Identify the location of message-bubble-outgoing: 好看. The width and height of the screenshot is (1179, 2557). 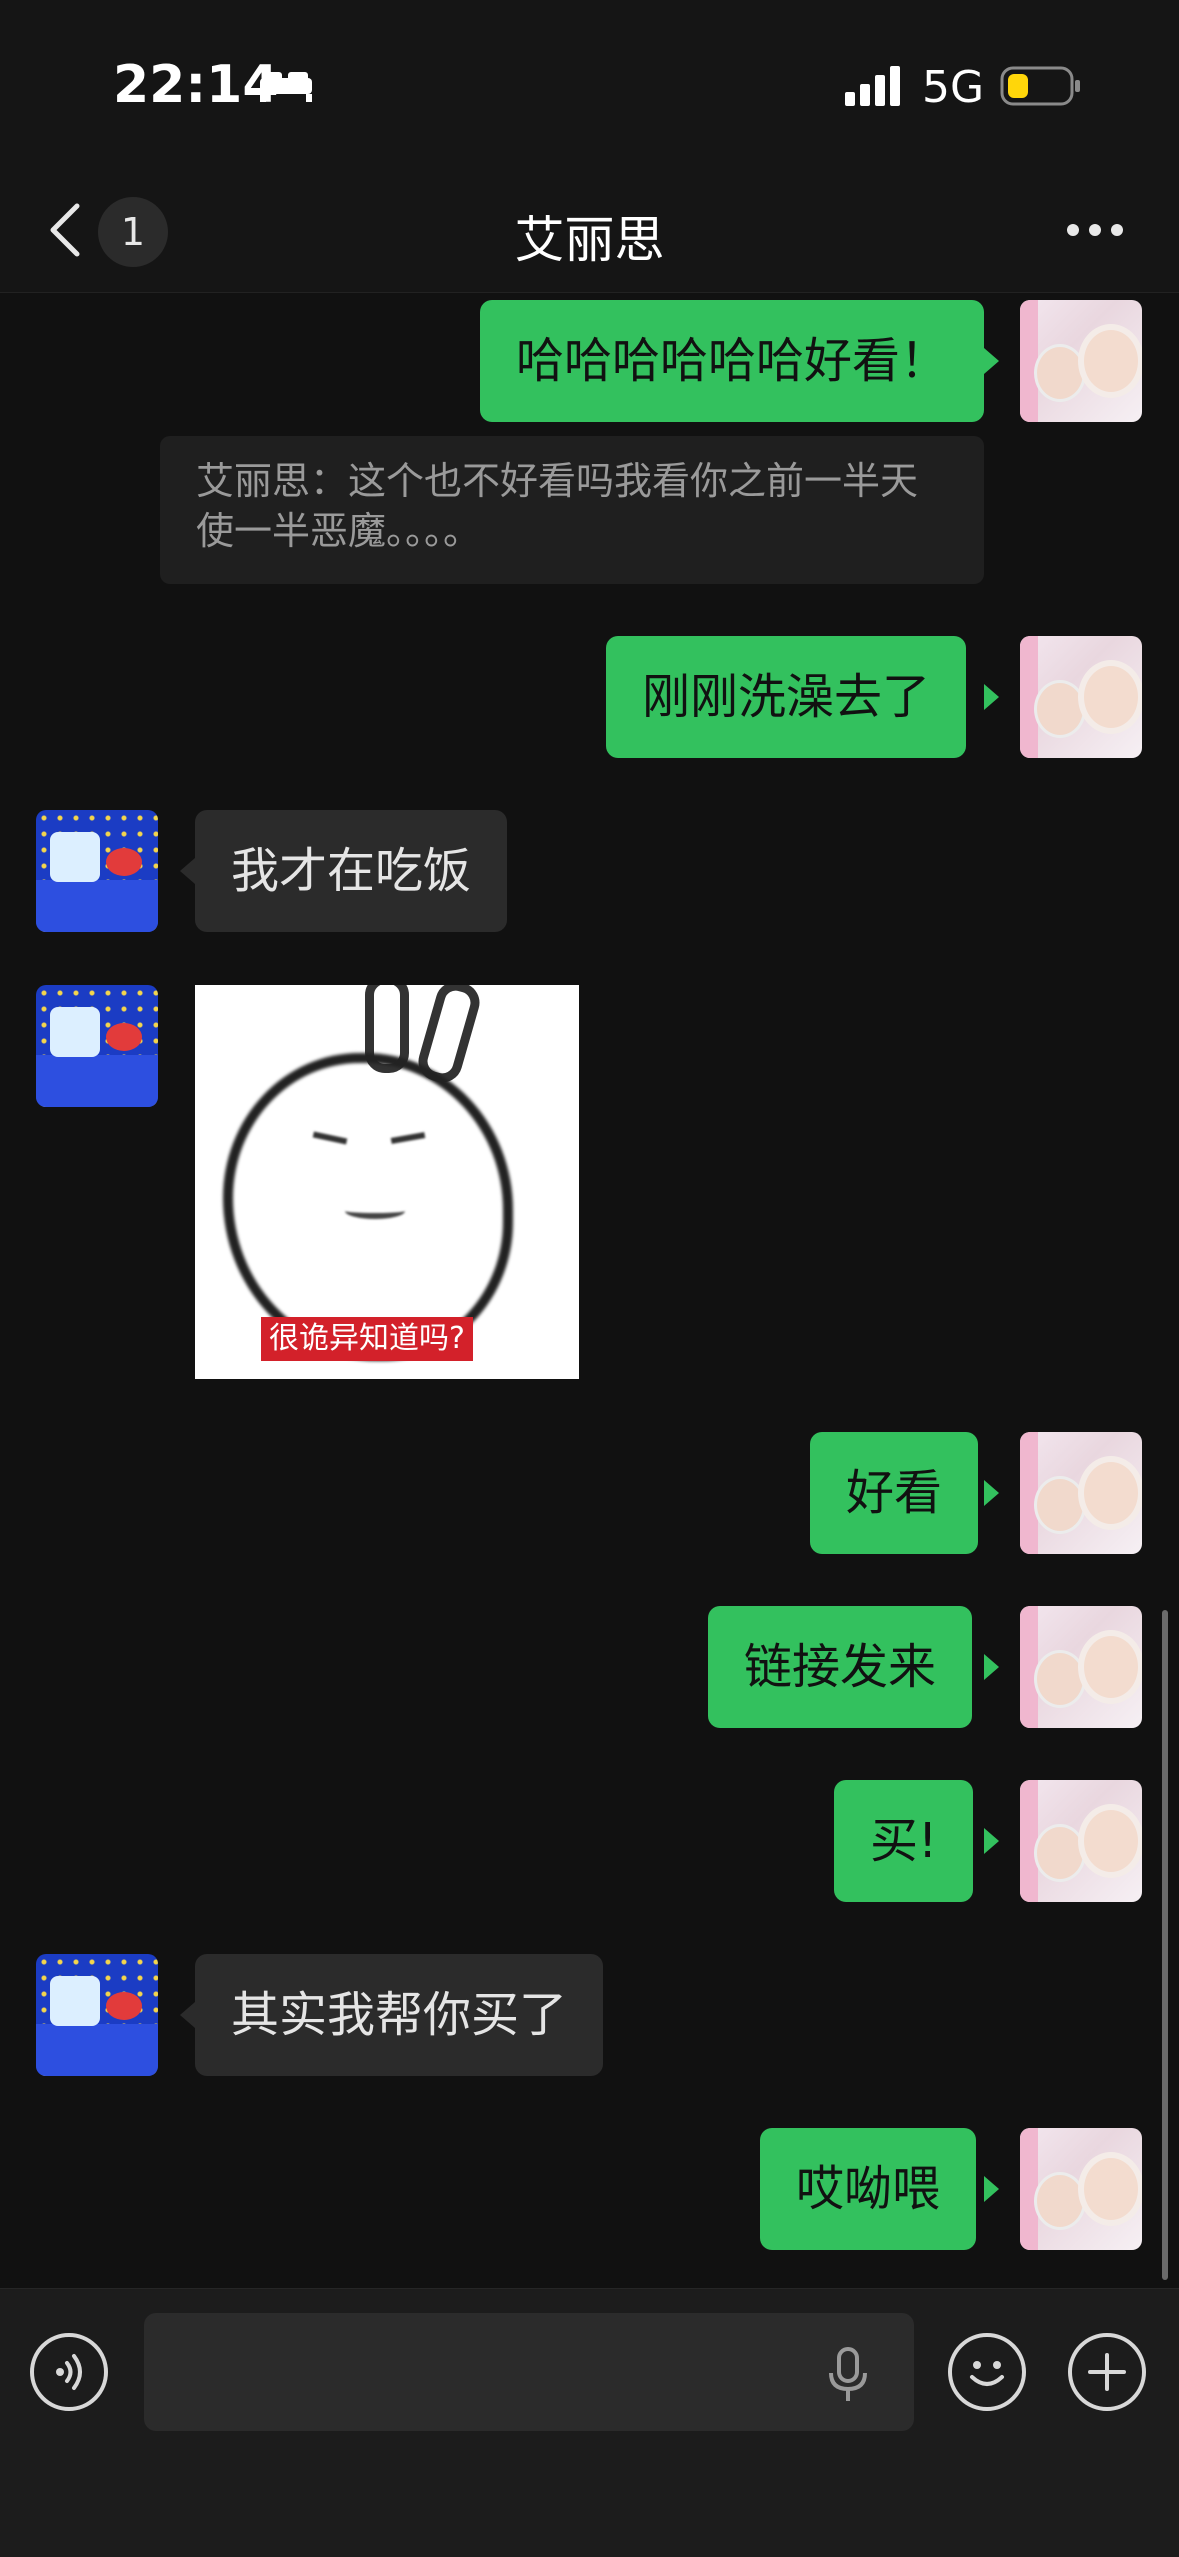
(894, 1493).